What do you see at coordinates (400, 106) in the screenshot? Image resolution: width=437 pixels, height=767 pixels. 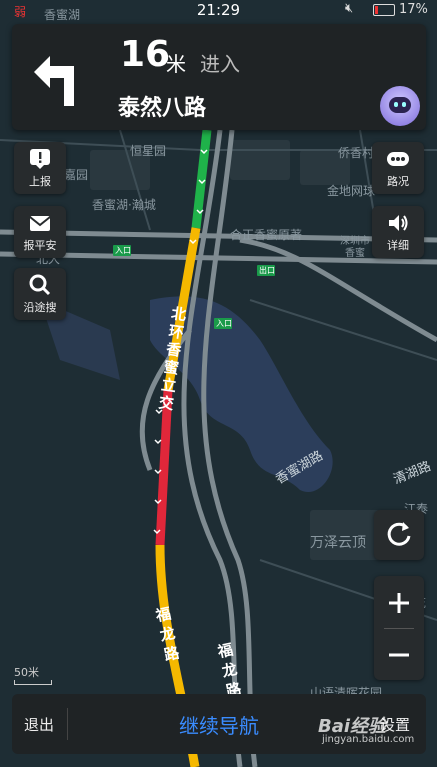 I see `voice-assistant-icon` at bounding box center [400, 106].